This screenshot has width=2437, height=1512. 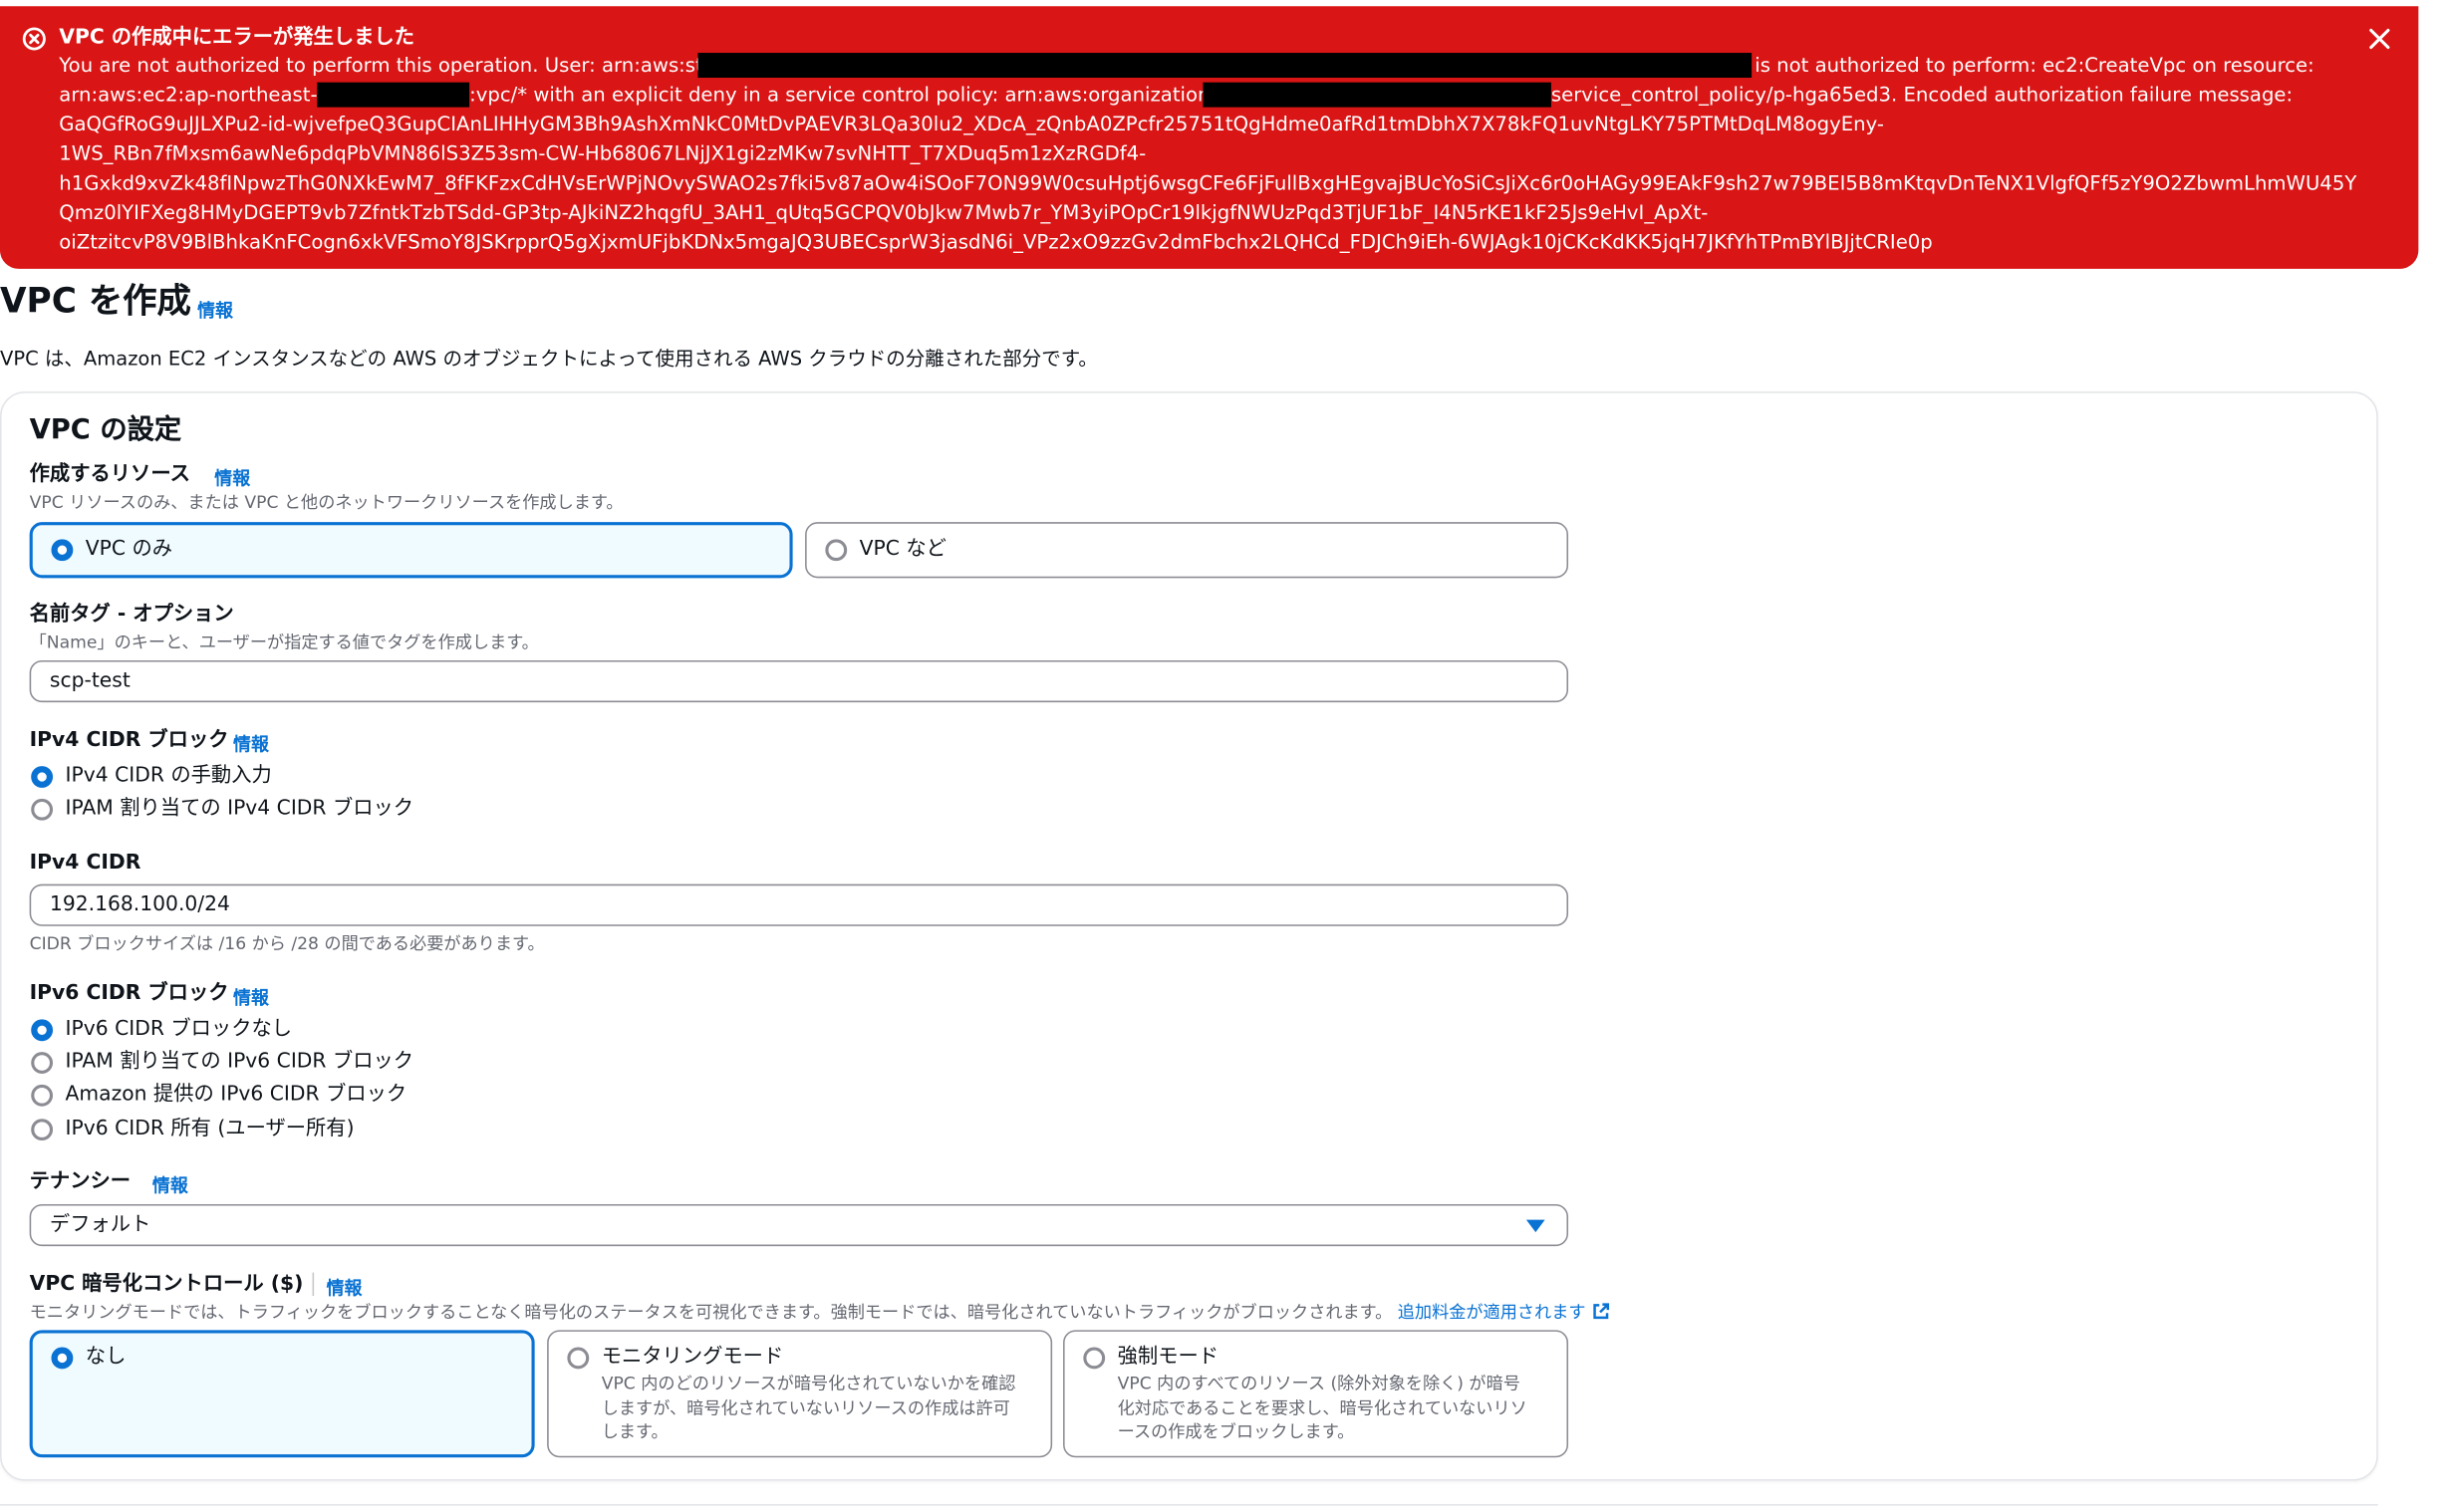 What do you see at coordinates (42, 777) in the screenshot?
I see `ipv4-manual-radio` at bounding box center [42, 777].